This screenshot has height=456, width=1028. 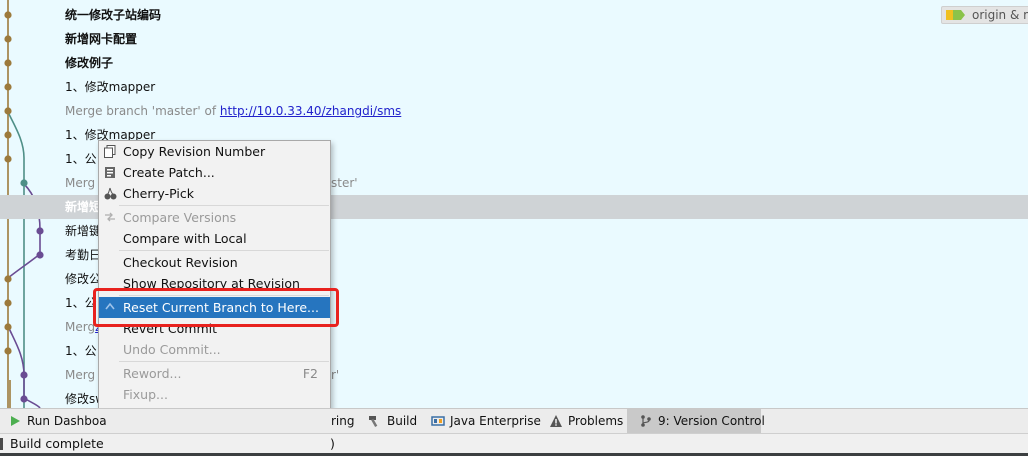 I want to click on menu-item-label: Compare Versions, so click(x=180, y=217).